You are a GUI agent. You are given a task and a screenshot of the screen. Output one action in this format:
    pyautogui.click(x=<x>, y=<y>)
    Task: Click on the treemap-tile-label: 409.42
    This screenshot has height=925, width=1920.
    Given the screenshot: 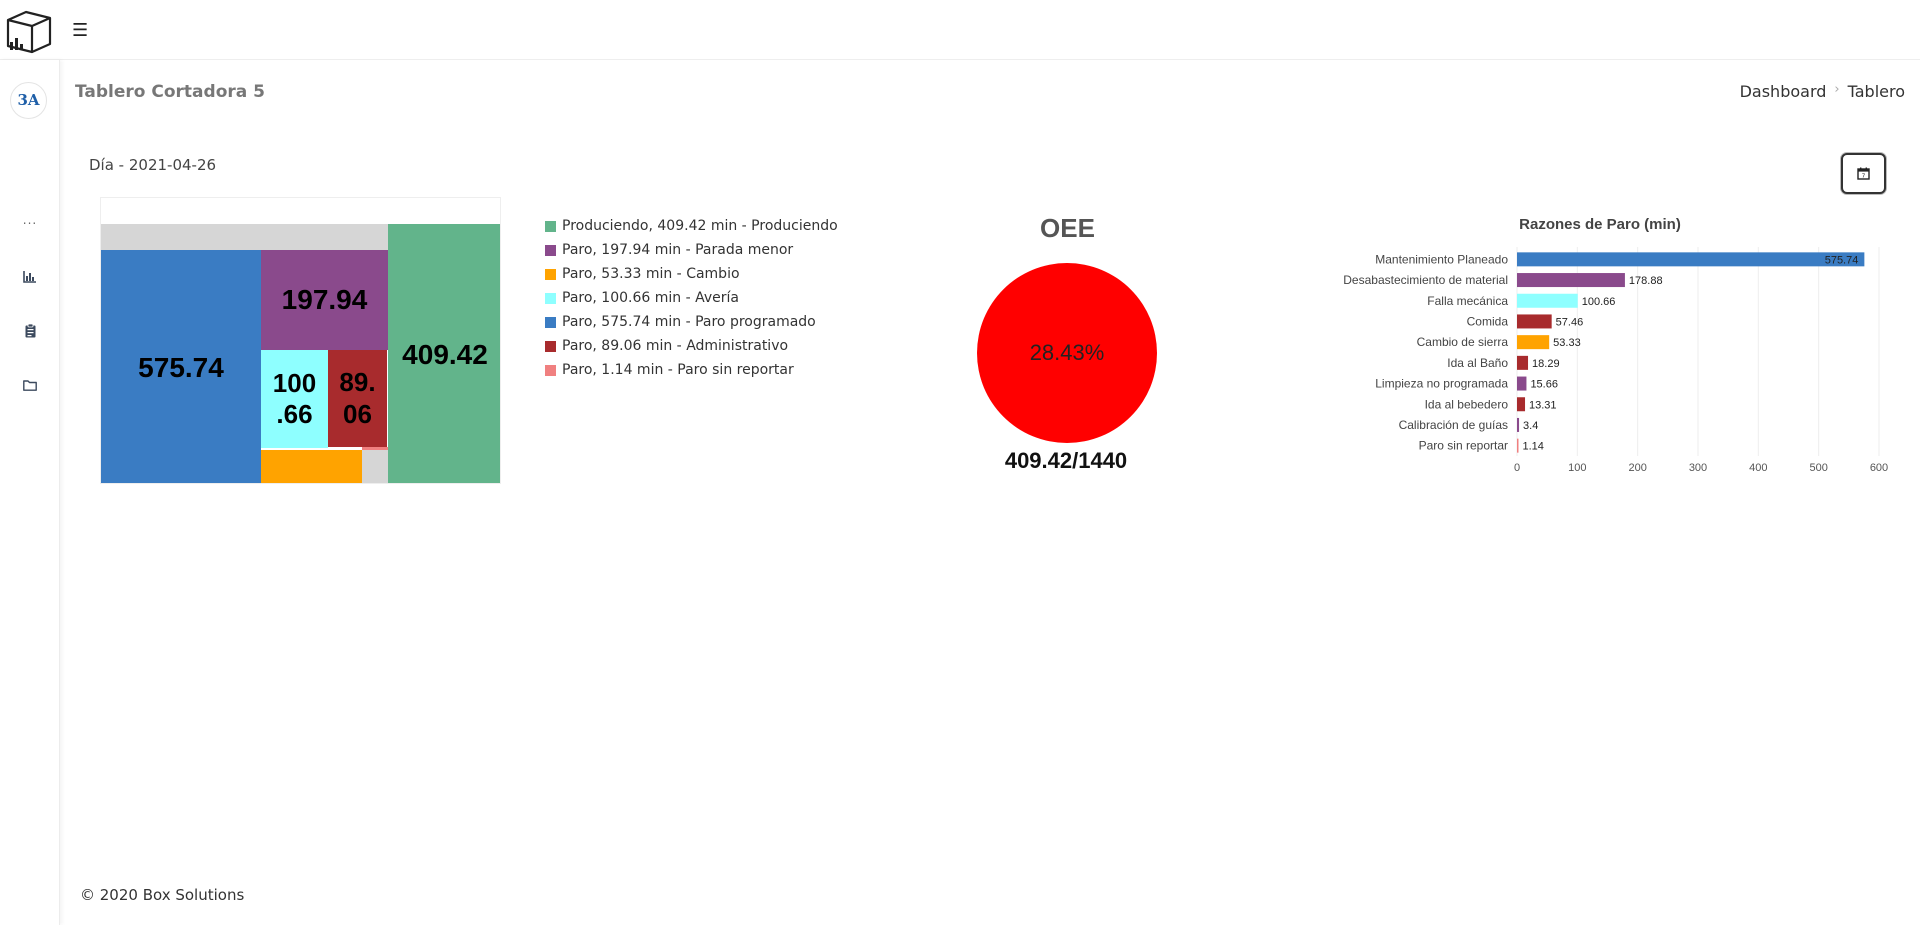 What is the action you would take?
    pyautogui.click(x=445, y=354)
    